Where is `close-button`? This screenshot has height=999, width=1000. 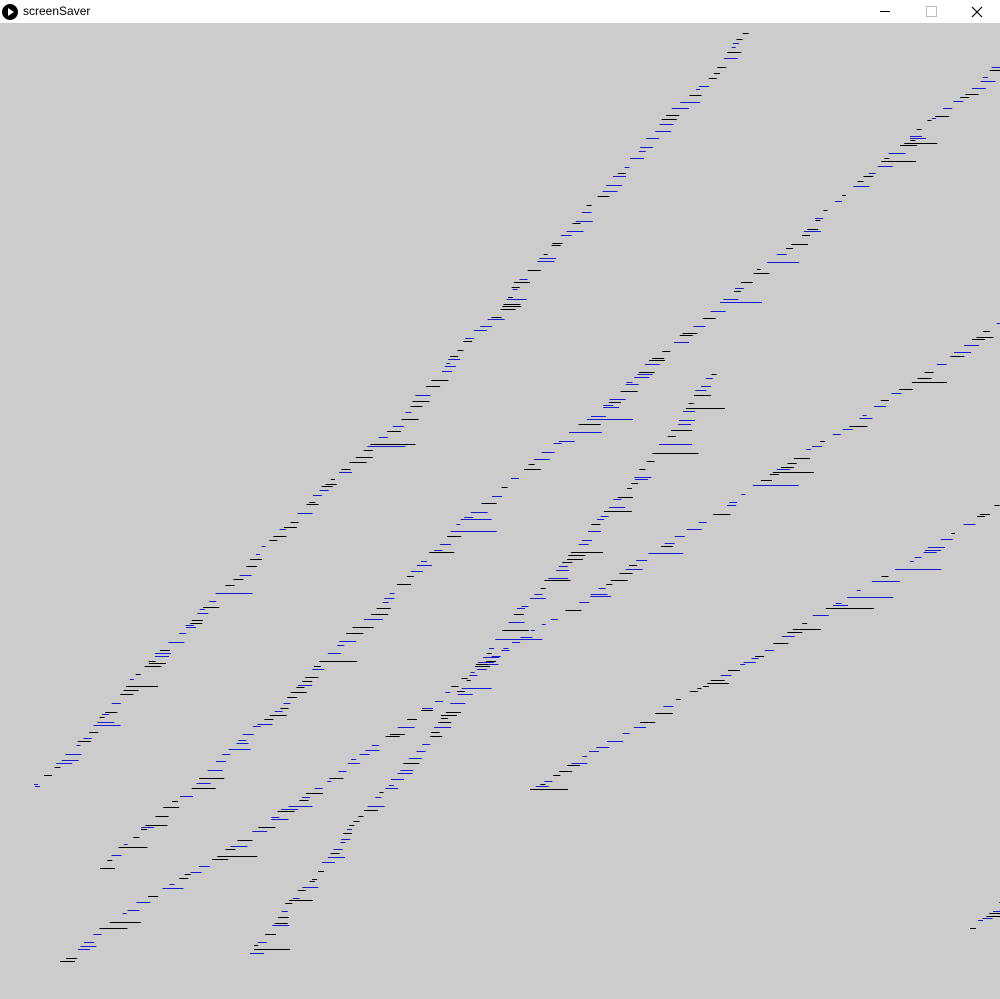
close-button is located at coordinates (977, 11).